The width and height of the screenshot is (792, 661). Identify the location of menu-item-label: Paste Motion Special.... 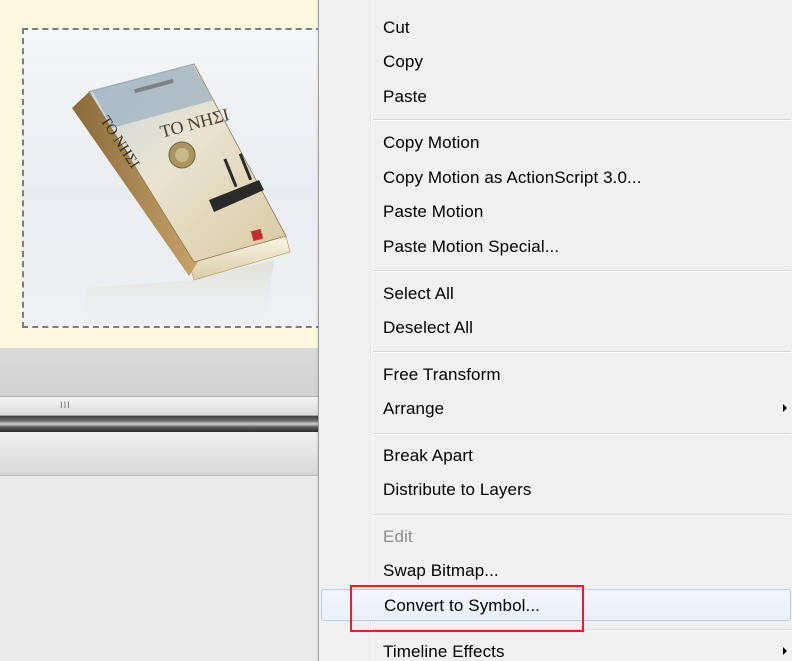
(471, 246).